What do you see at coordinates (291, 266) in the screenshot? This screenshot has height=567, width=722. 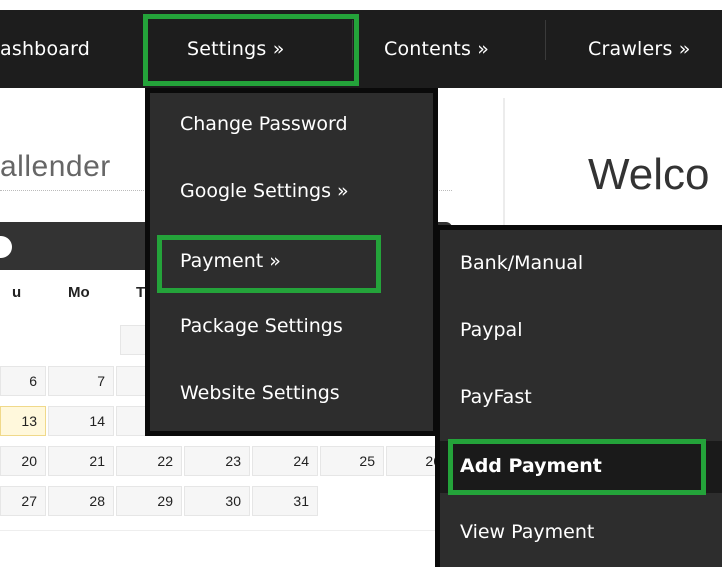 I see `menu-item-payment: Payment »` at bounding box center [291, 266].